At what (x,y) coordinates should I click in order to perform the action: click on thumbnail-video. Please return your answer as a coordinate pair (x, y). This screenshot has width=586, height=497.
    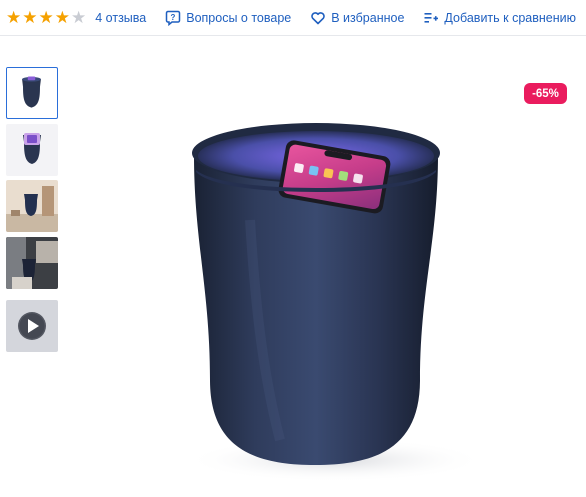
    Looking at the image, I should click on (32, 326).